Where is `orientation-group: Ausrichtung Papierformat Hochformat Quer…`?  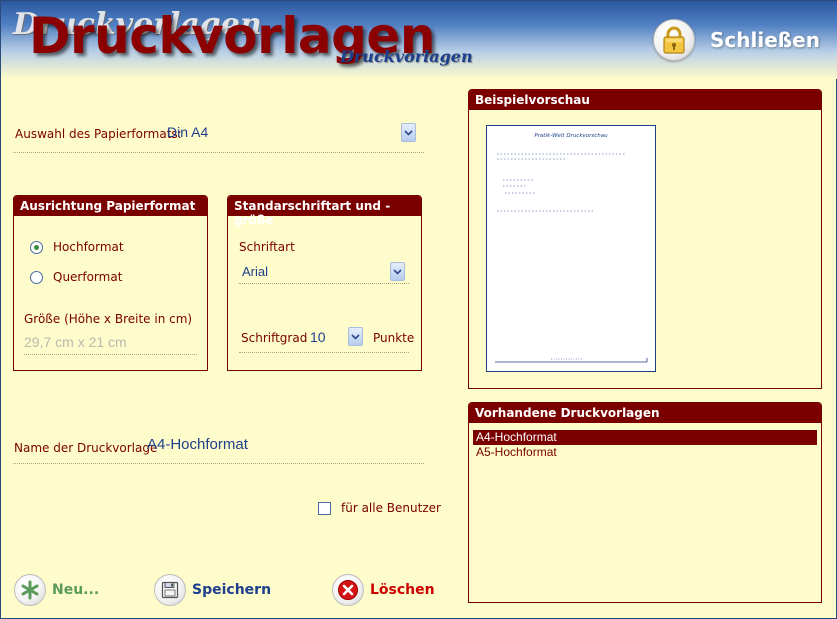
orientation-group: Ausrichtung Papierformat Hochformat Quer… is located at coordinates (110, 283).